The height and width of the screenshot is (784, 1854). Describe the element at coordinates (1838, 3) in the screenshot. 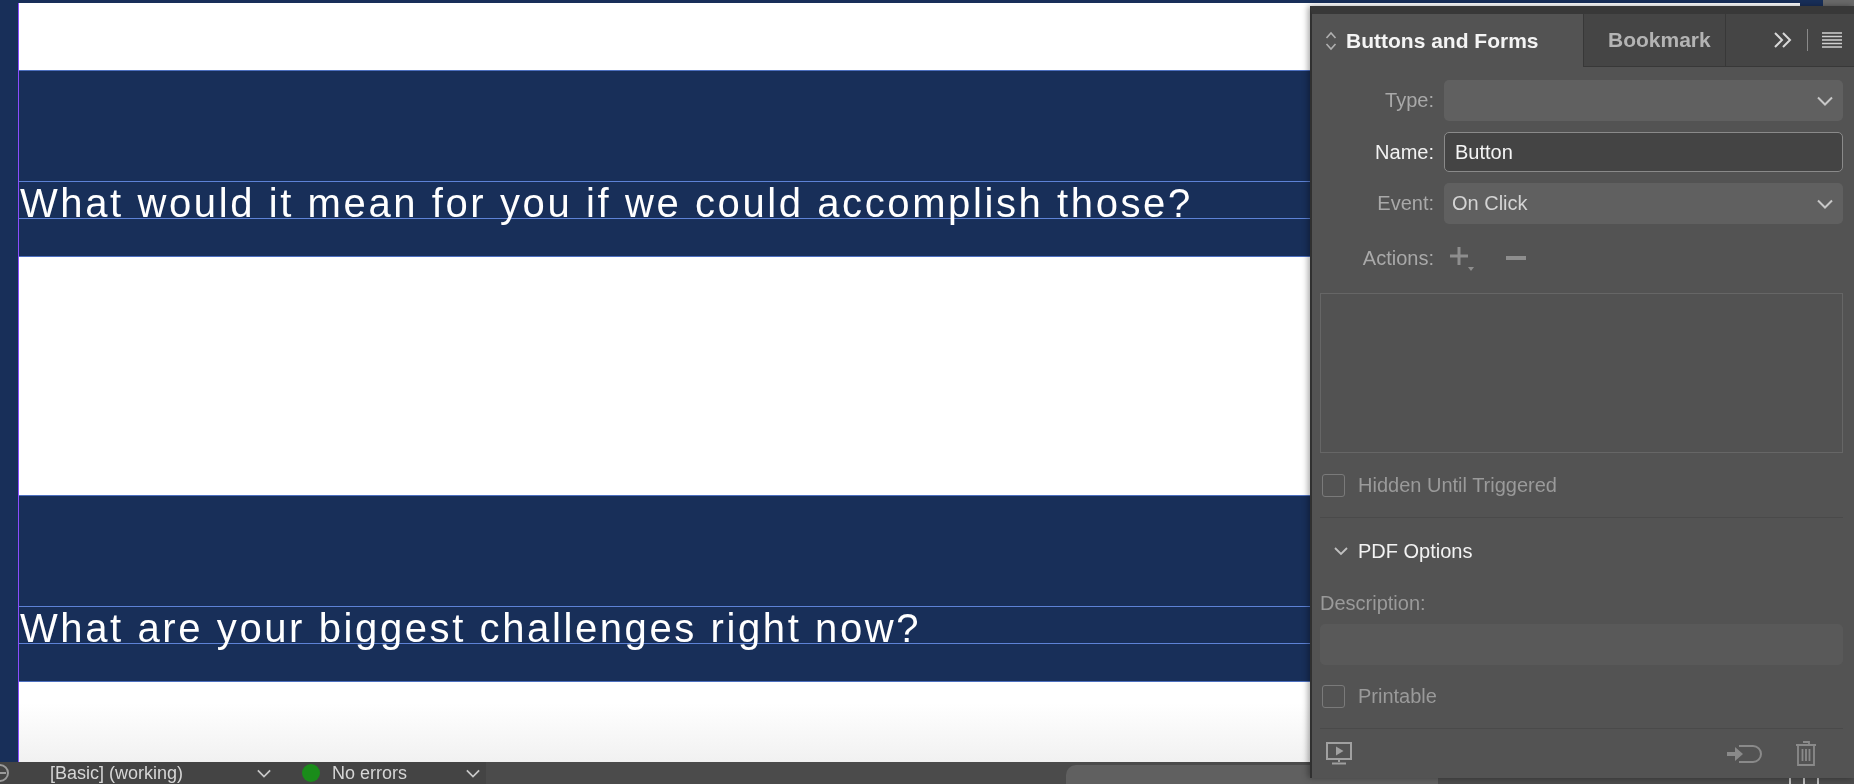

I see `scrollbar-track` at that location.